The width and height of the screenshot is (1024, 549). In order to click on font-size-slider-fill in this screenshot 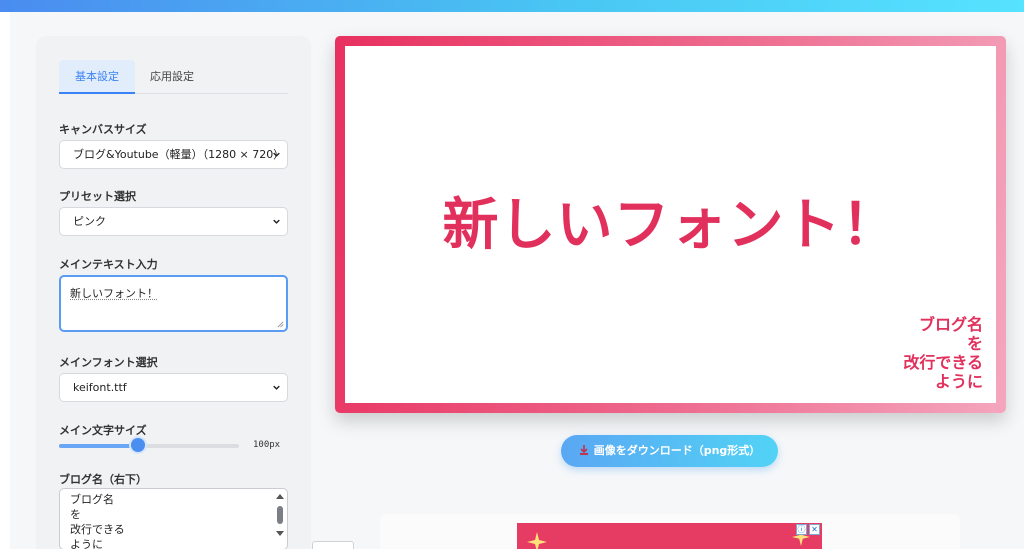, I will do `click(99, 446)`.